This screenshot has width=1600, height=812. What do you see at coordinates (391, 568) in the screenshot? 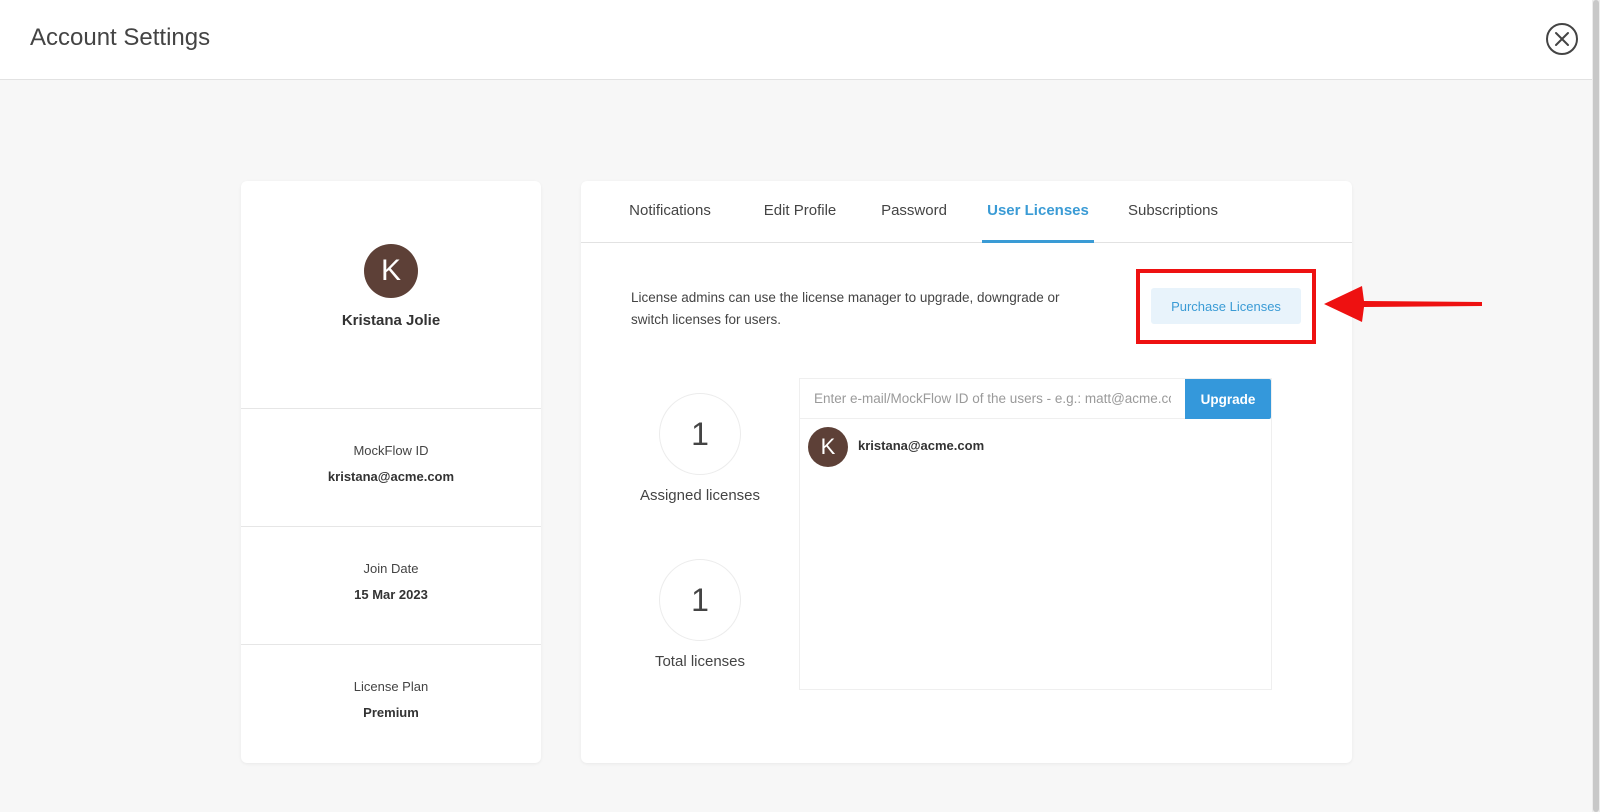
I see `join-date-label: Join Date` at bounding box center [391, 568].